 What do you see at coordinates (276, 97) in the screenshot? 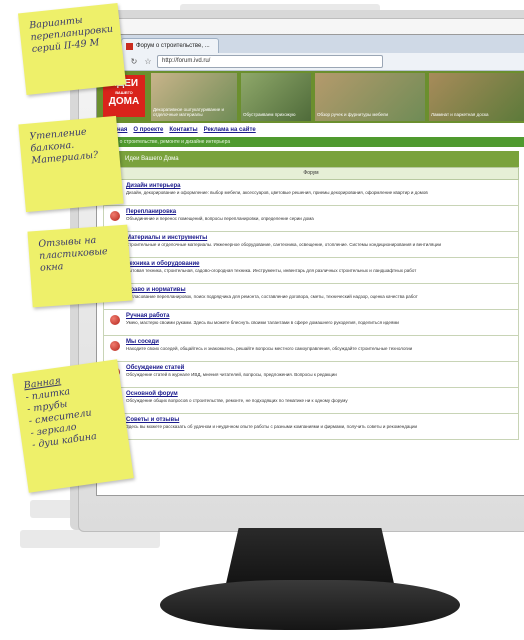
I see `banner-2: Обустраиваем прихожую` at bounding box center [276, 97].